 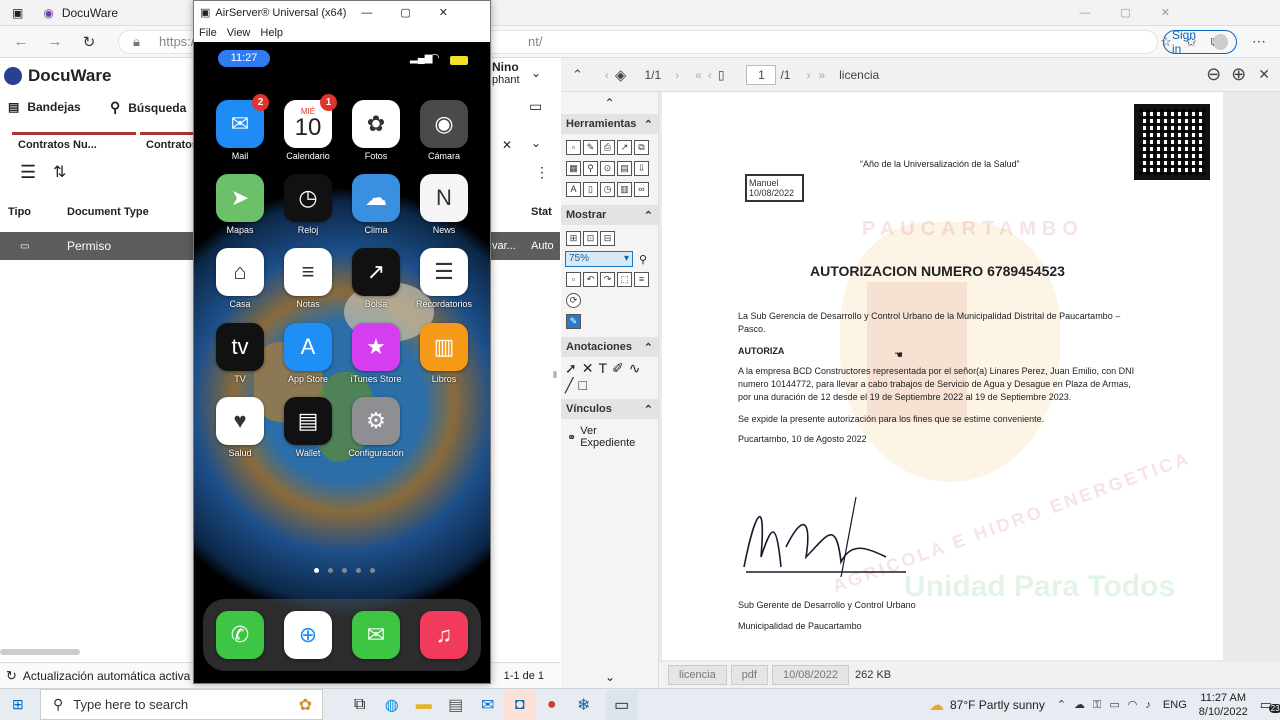 I want to click on link-ver-expediente: ⚭ Ver Expediente, so click(x=609, y=437).